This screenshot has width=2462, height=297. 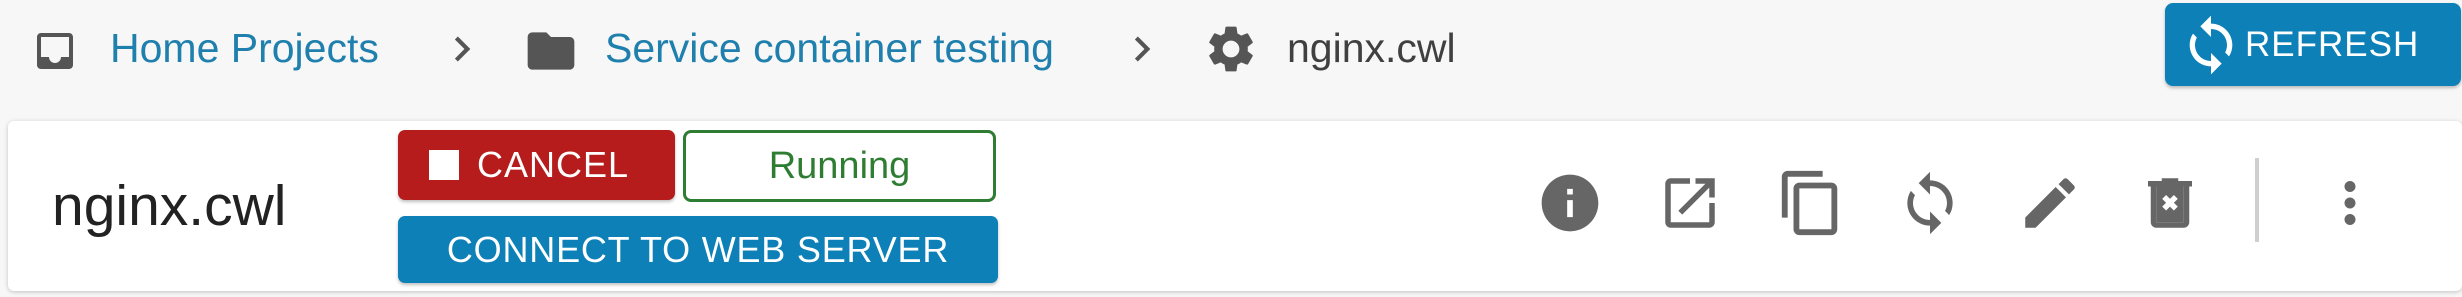 What do you see at coordinates (2332, 44) in the screenshot?
I see `refresh-label: REFRESH` at bounding box center [2332, 44].